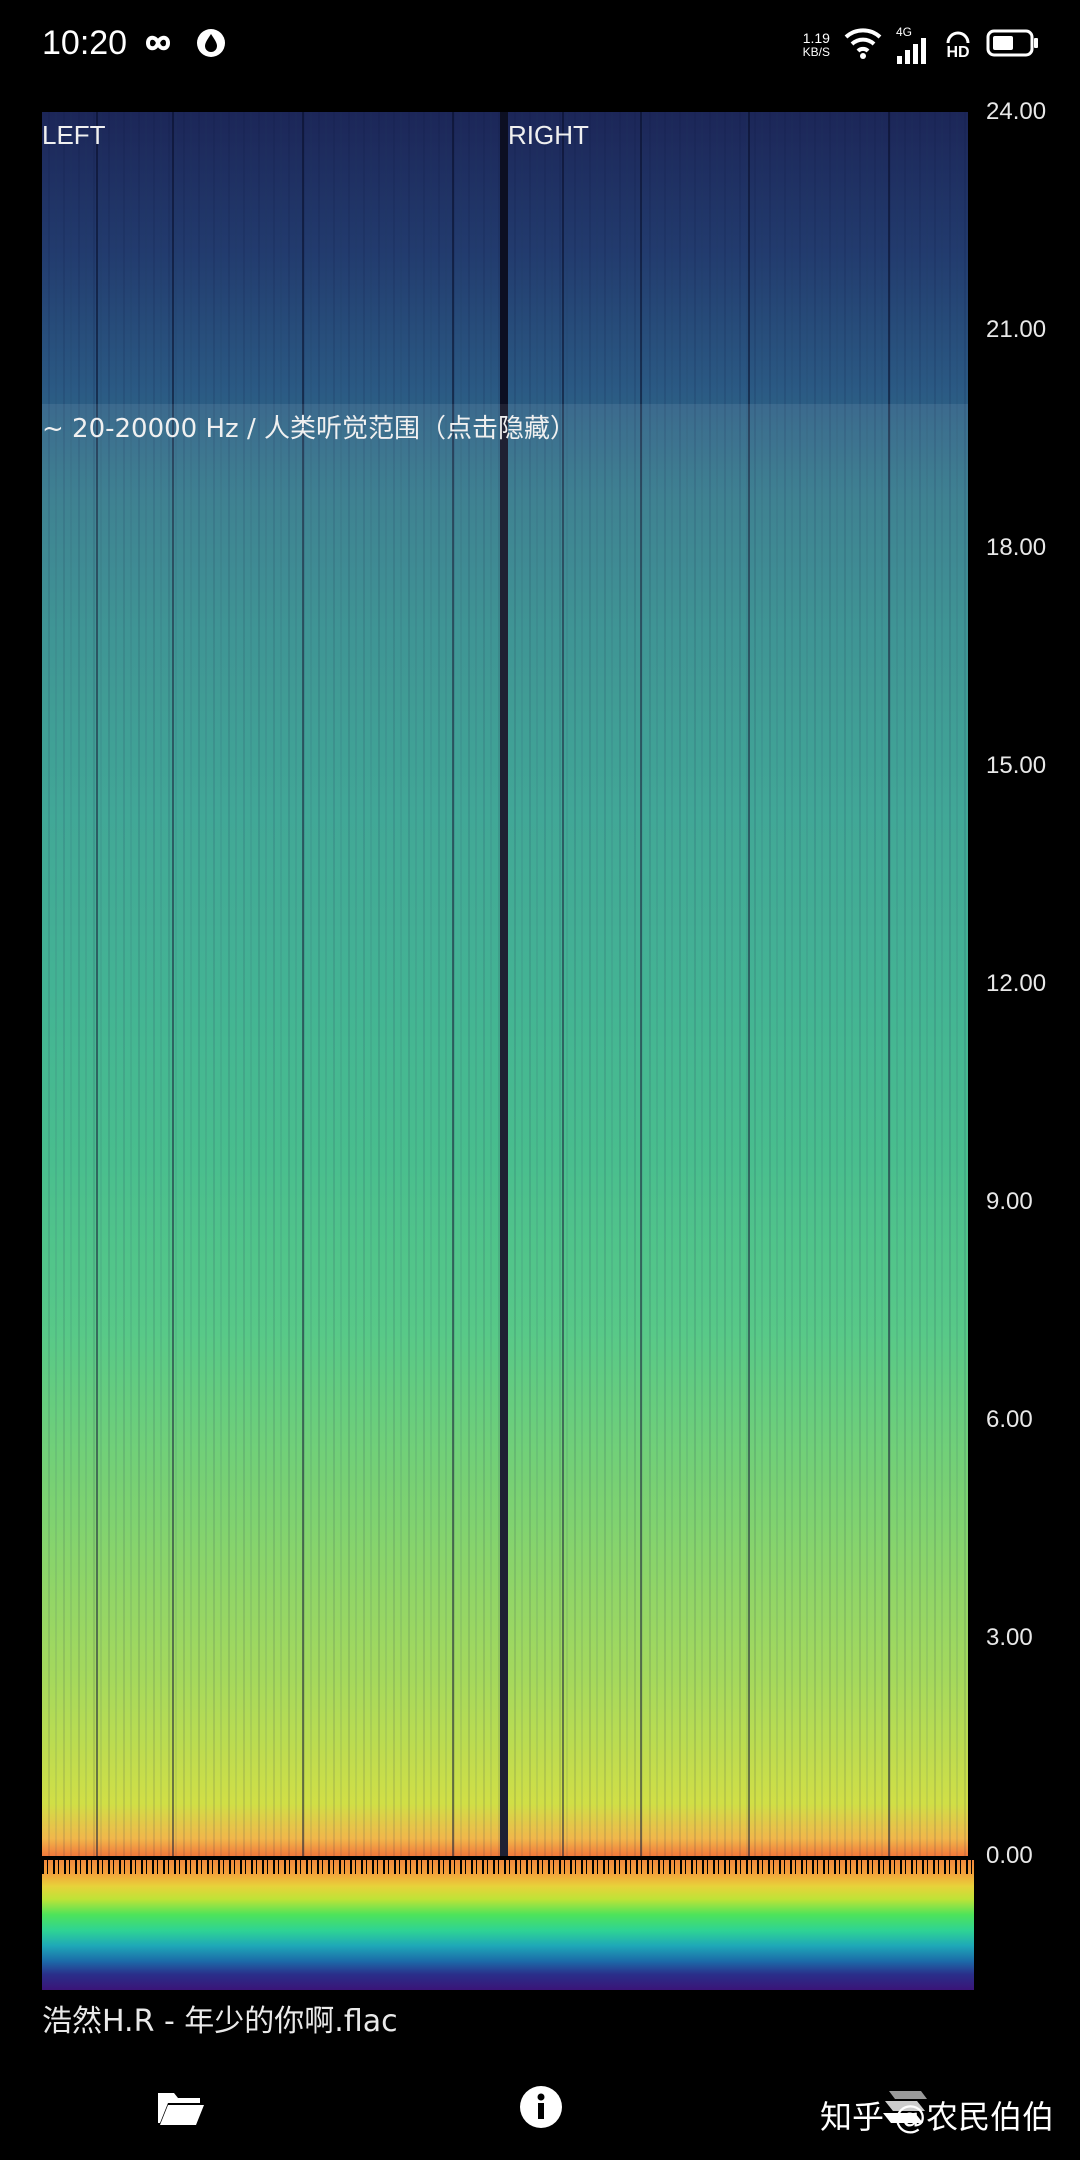 This screenshot has height=2160, width=1080. What do you see at coordinates (74, 135) in the screenshot?
I see `left-channel-label: LEFT` at bounding box center [74, 135].